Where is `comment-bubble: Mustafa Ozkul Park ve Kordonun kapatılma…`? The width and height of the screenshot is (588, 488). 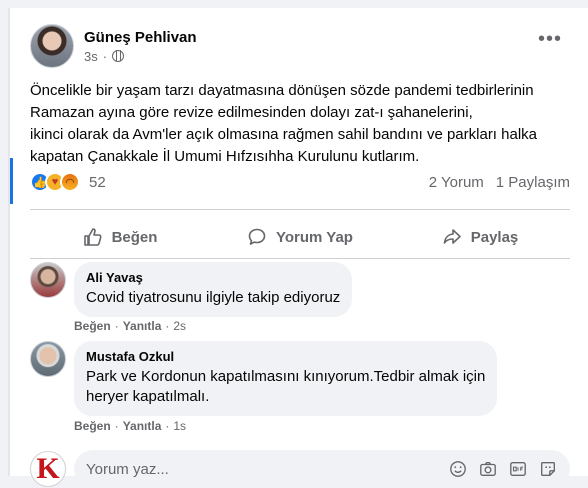
comment-bubble: Mustafa Ozkul Park ve Kordonun kapatılma… is located at coordinates (286, 378).